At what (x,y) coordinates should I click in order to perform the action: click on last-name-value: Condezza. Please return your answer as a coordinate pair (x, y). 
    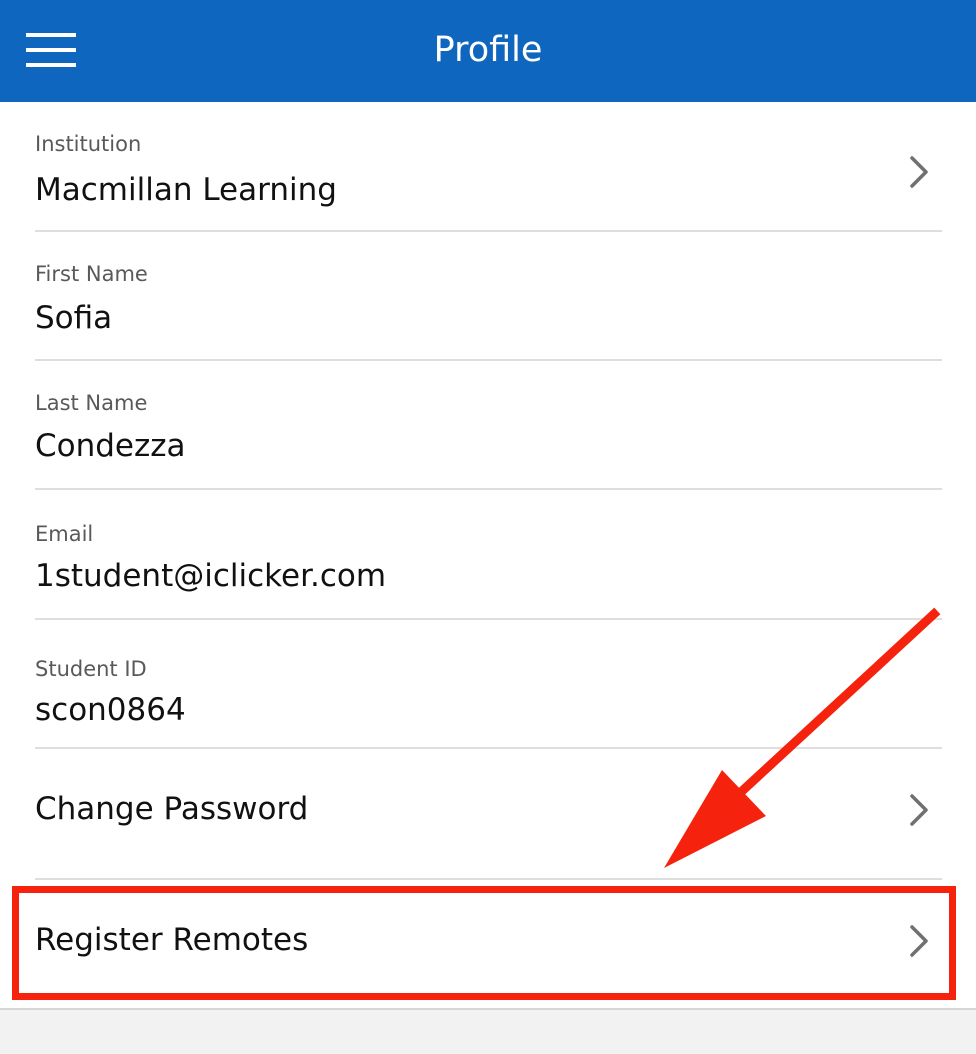
    Looking at the image, I should click on (110, 446).